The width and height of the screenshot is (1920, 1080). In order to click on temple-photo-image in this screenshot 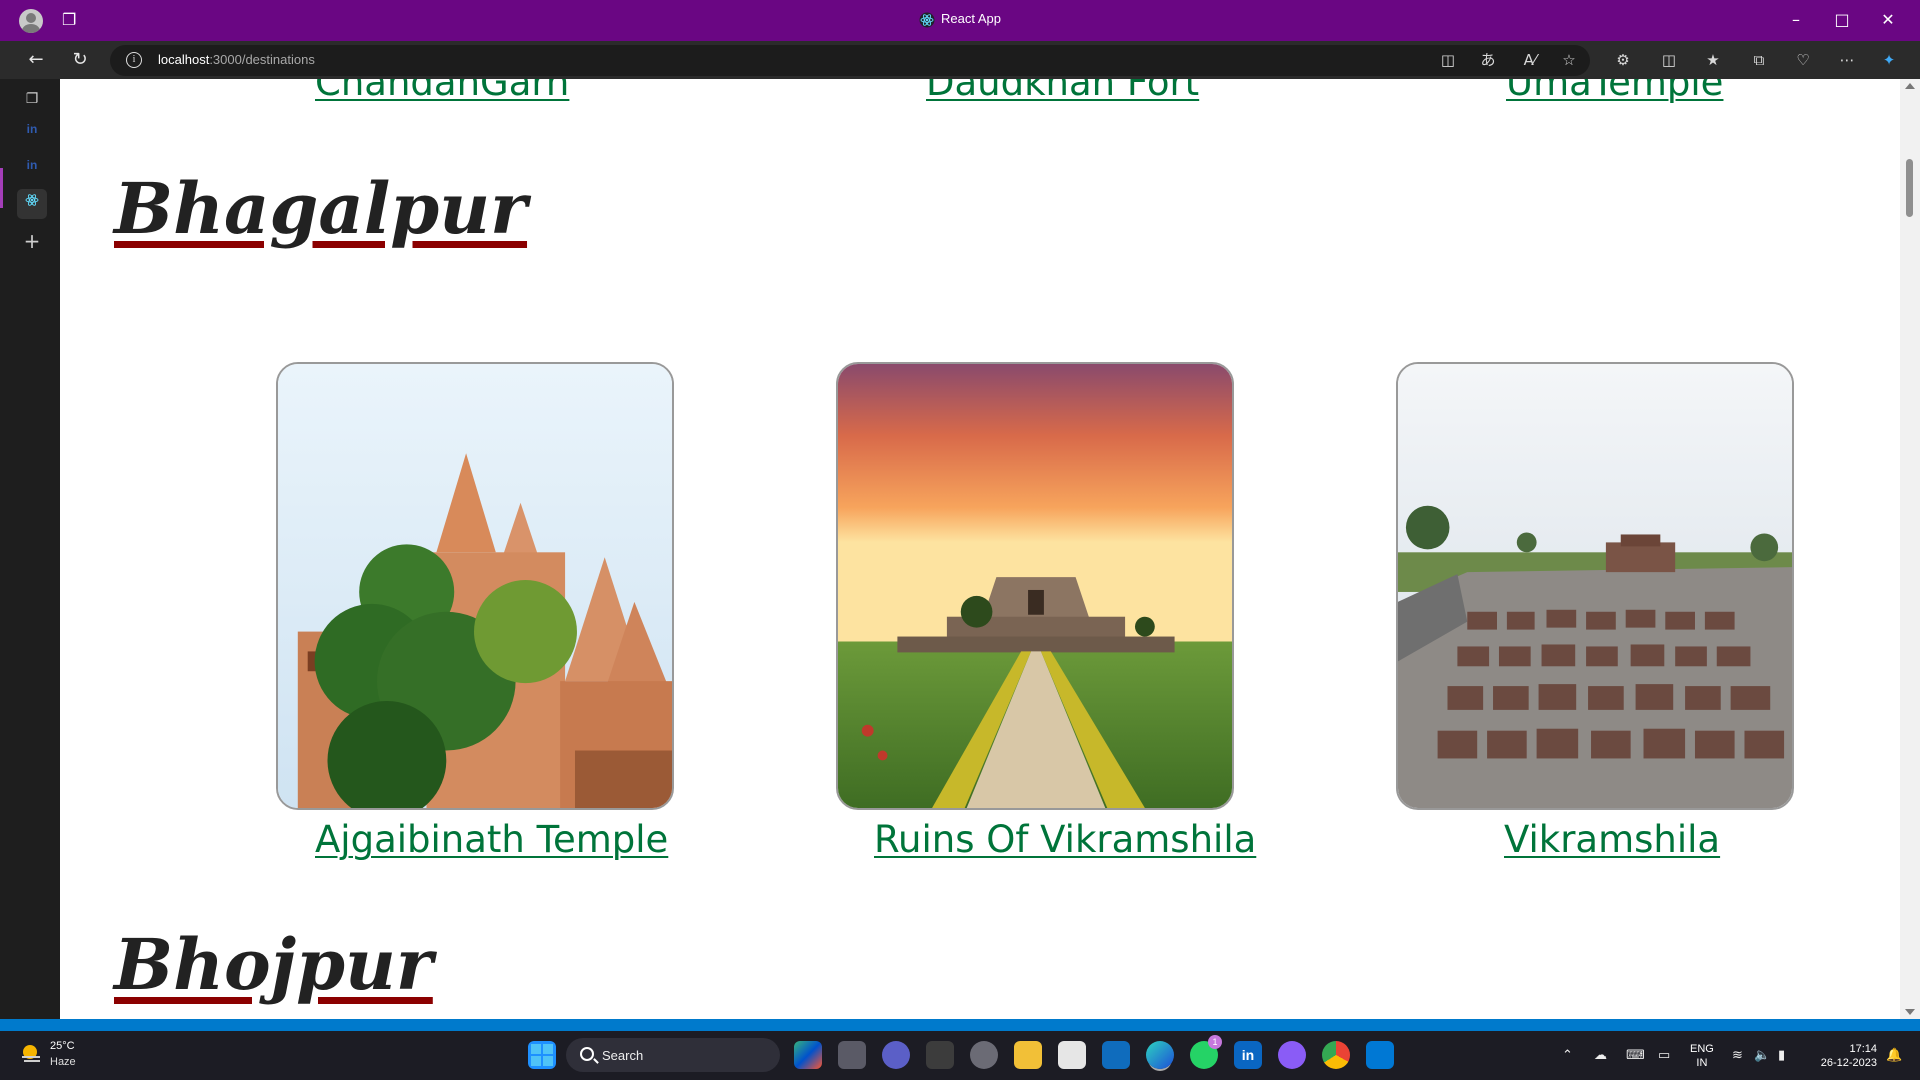, I will do `click(475, 586)`.